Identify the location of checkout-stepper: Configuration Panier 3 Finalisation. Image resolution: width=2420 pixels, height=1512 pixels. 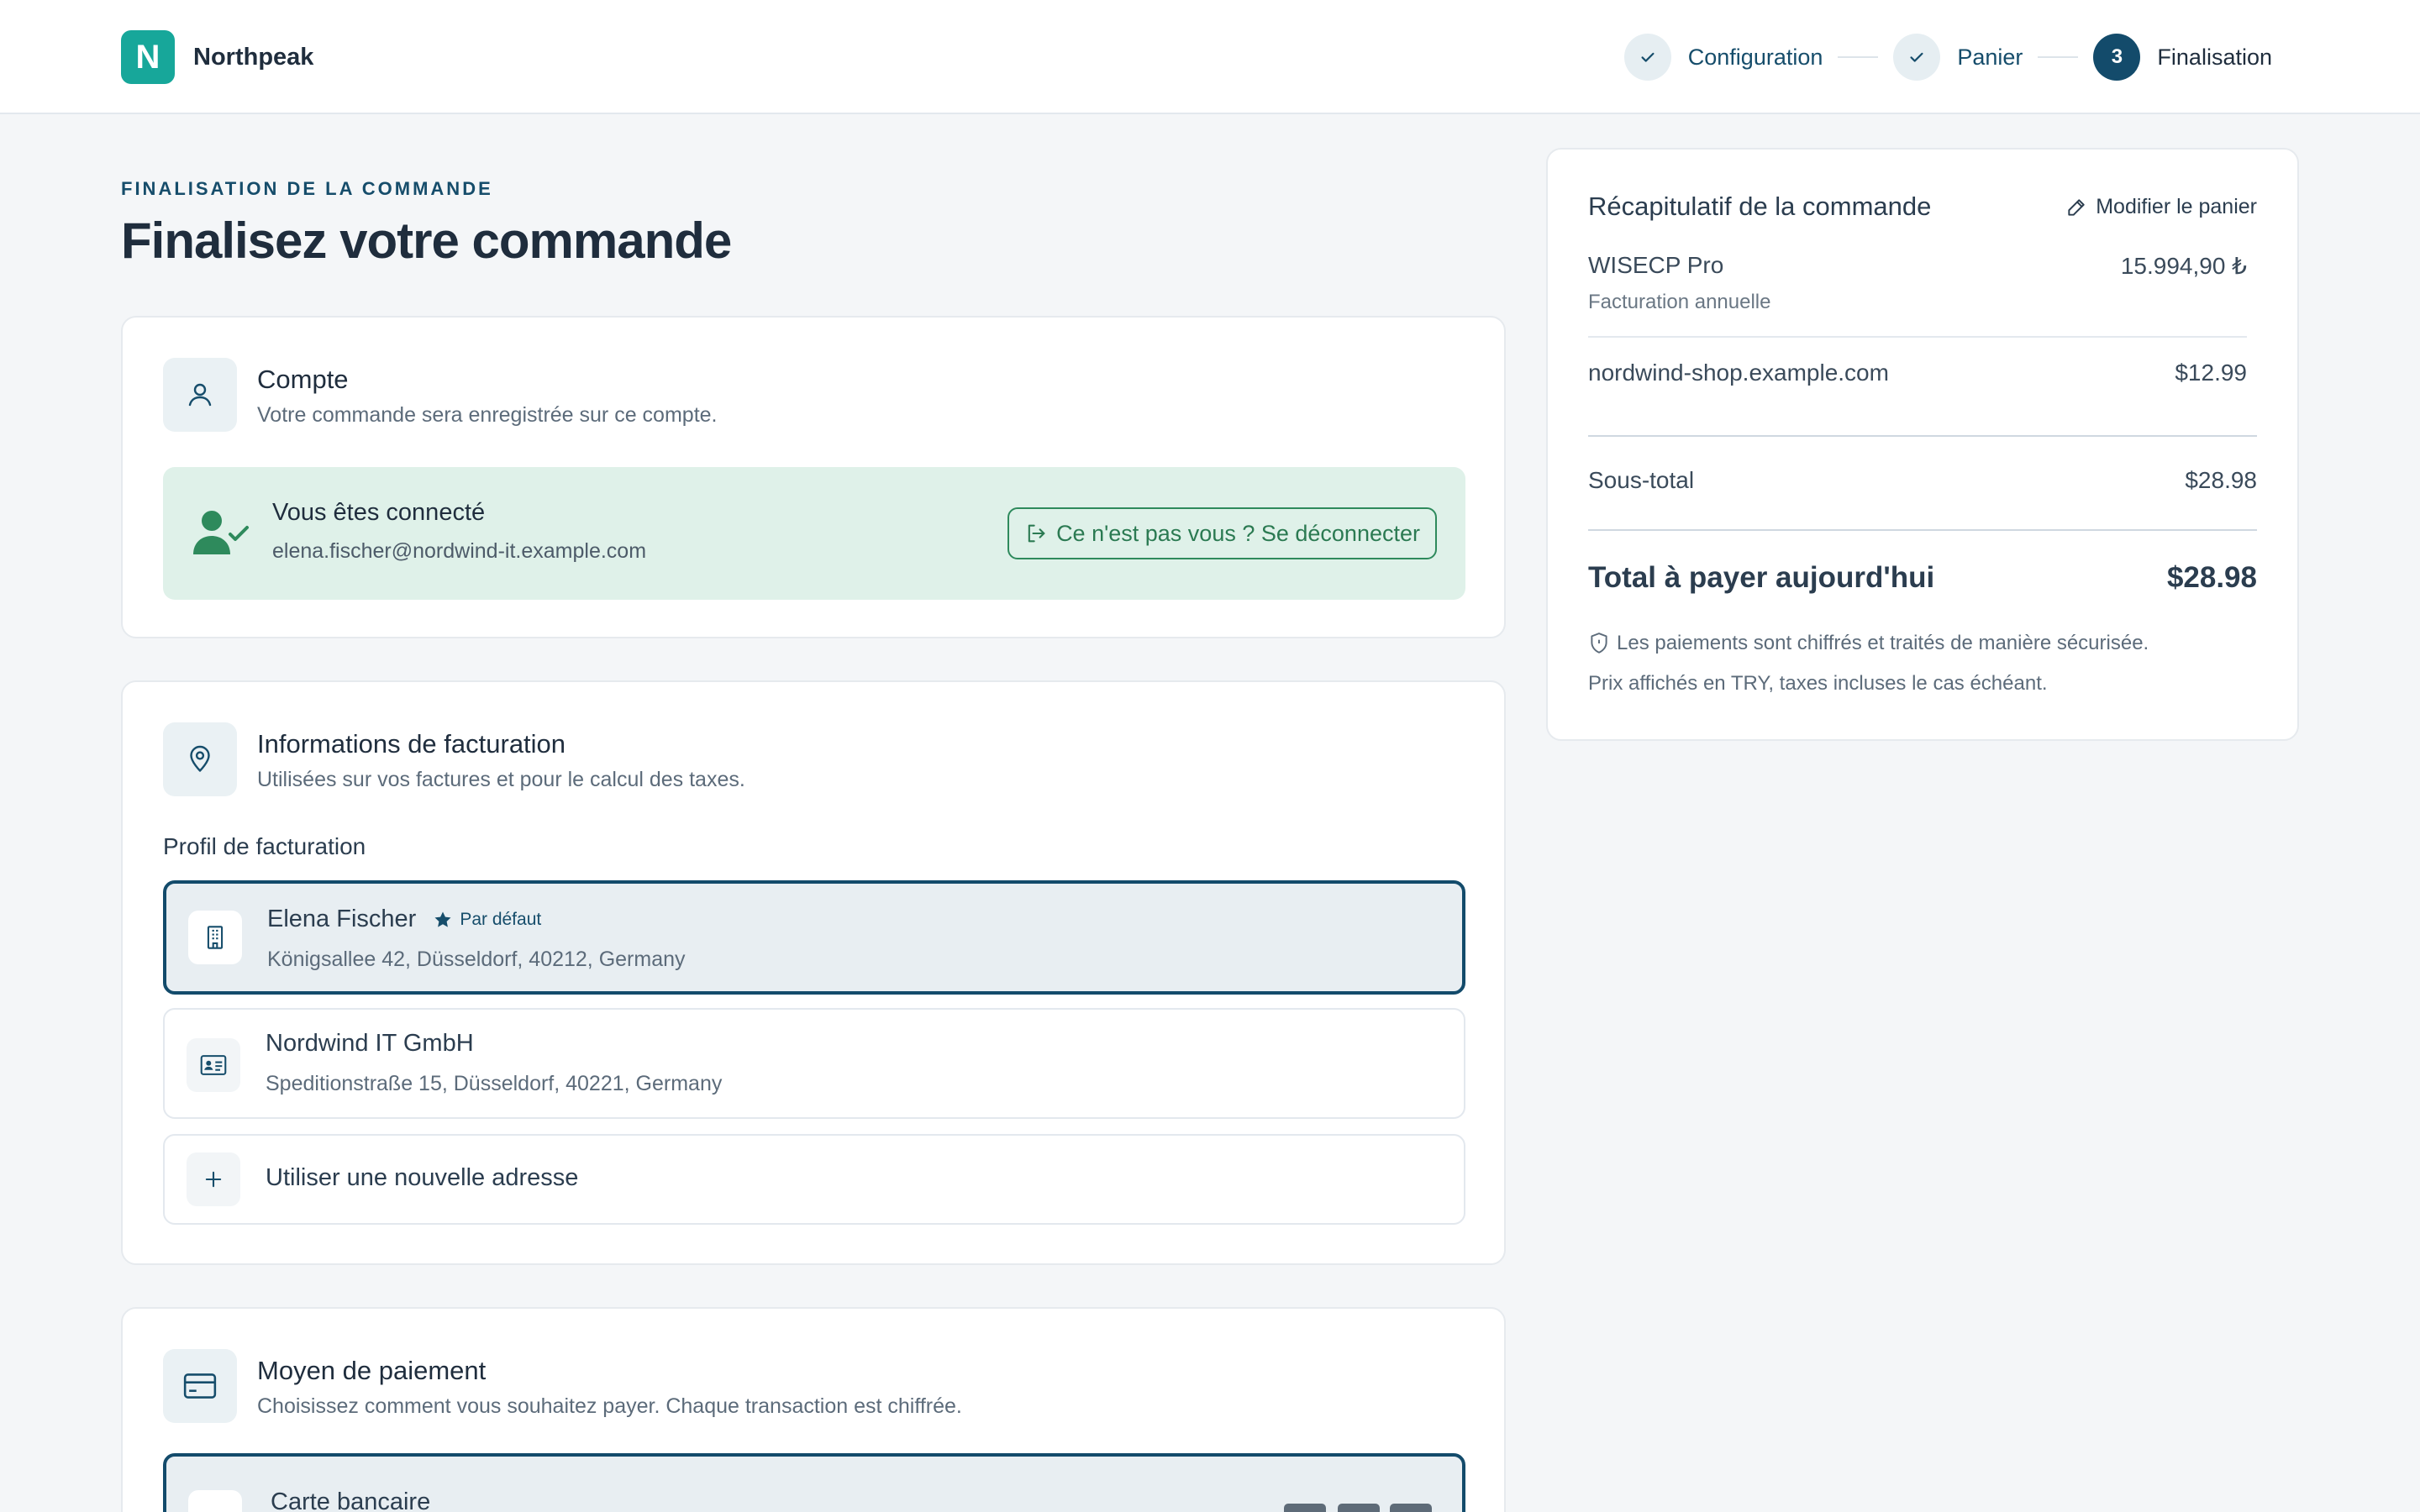
(1947, 57).